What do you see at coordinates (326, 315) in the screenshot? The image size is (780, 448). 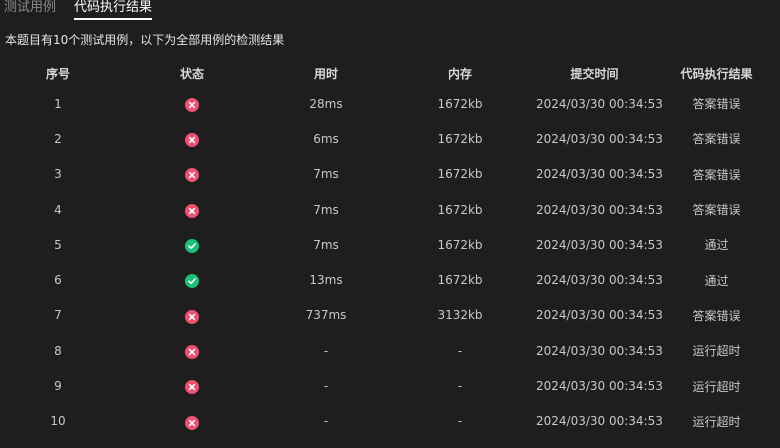 I see `row-time: 737ms` at bounding box center [326, 315].